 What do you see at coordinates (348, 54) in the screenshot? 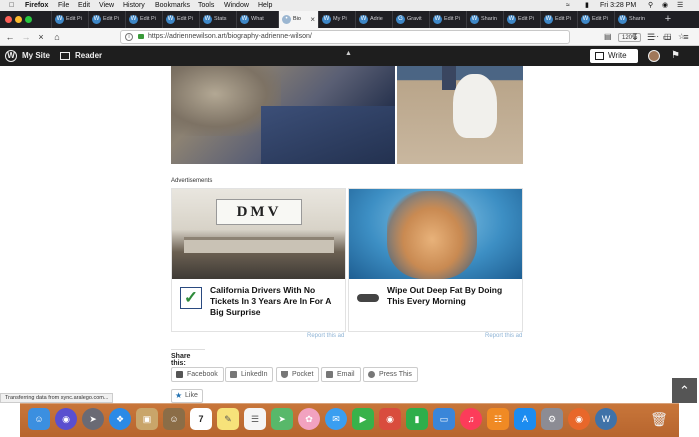
I see `collapse-toolbar-icon: ▲` at bounding box center [348, 54].